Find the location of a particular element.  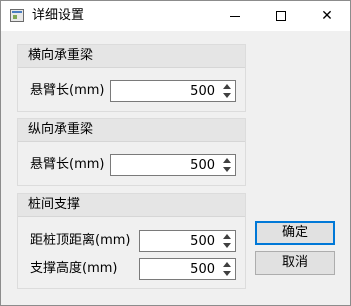

distance-from-pile-top-spinbox: 500 is located at coordinates (187, 241).